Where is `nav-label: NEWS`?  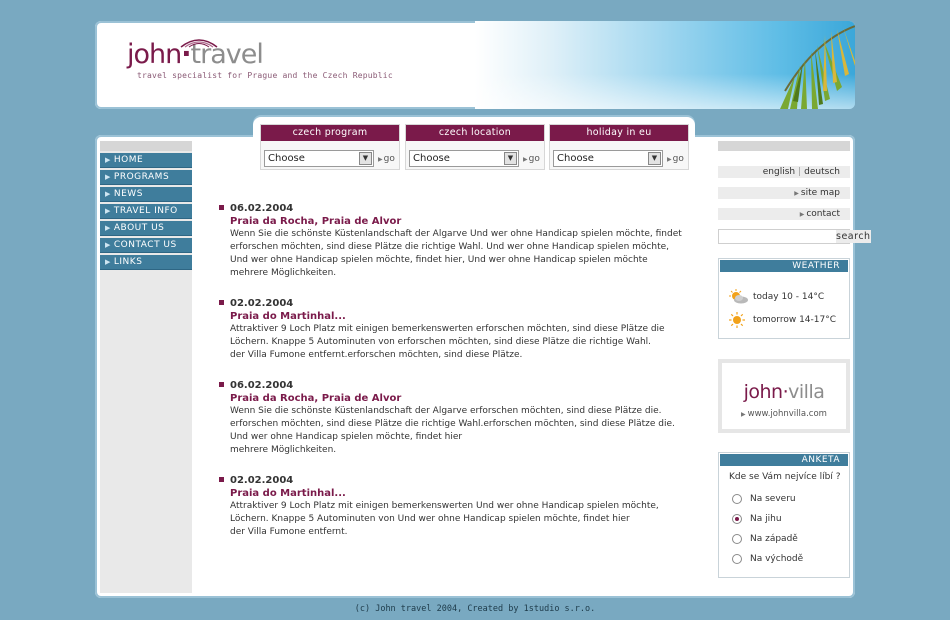 nav-label: NEWS is located at coordinates (128, 194).